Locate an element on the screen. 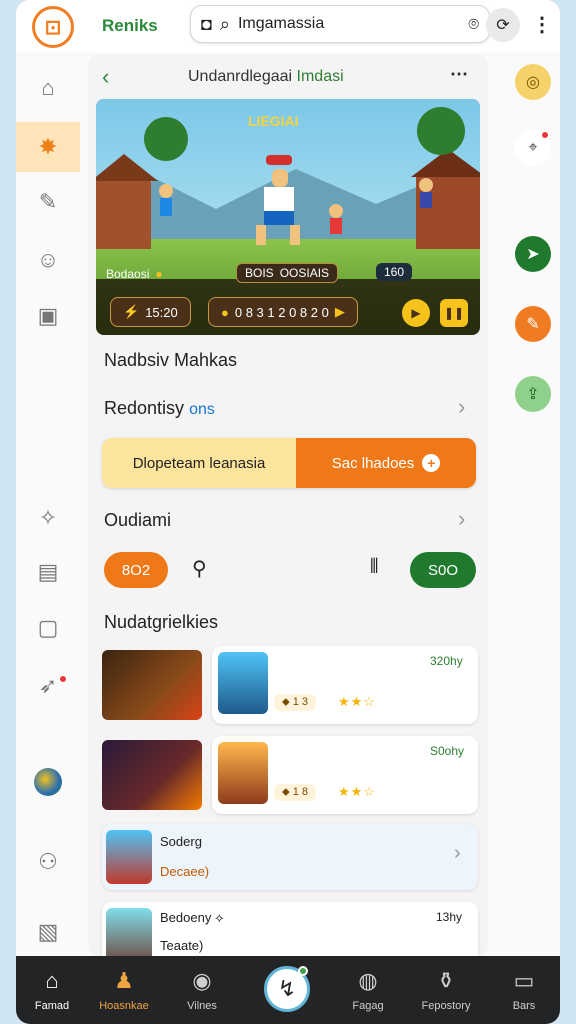 The width and height of the screenshot is (576, 1024). bottom-tab-hoasnkae: ♟ Hoasnkae is located at coordinates (124, 990).